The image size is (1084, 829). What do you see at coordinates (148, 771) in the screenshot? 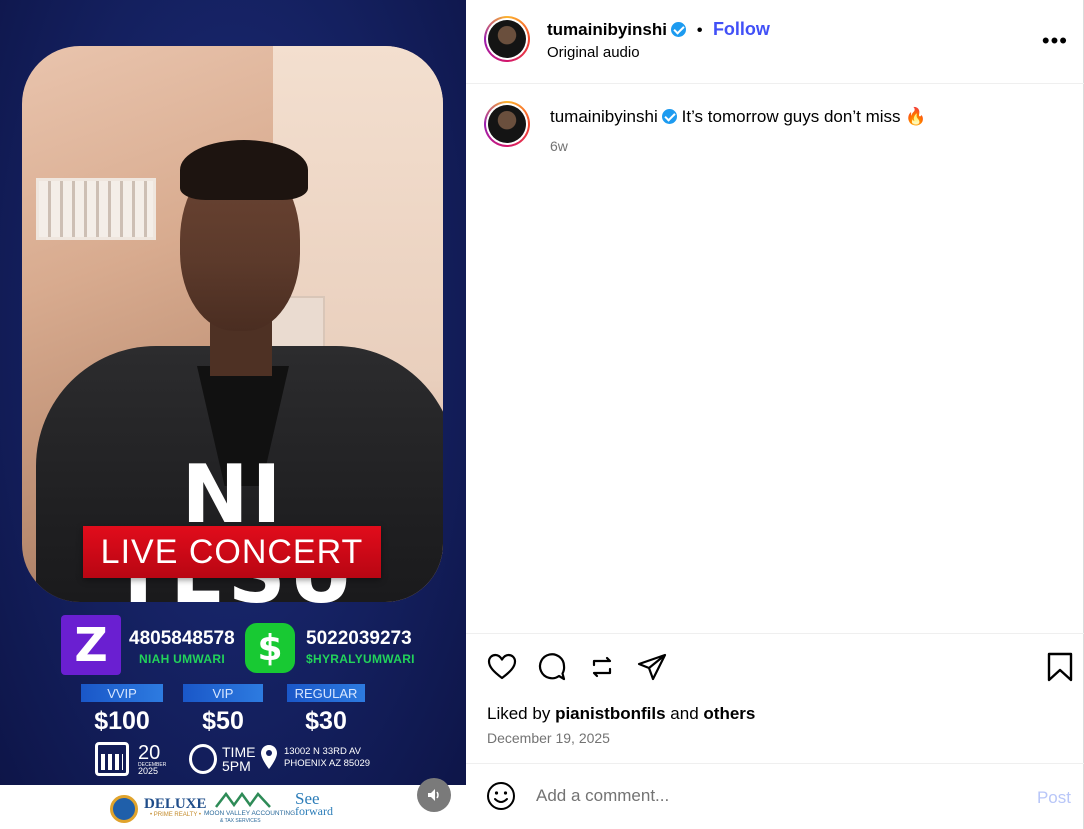
I see `event-year: 2025` at bounding box center [148, 771].